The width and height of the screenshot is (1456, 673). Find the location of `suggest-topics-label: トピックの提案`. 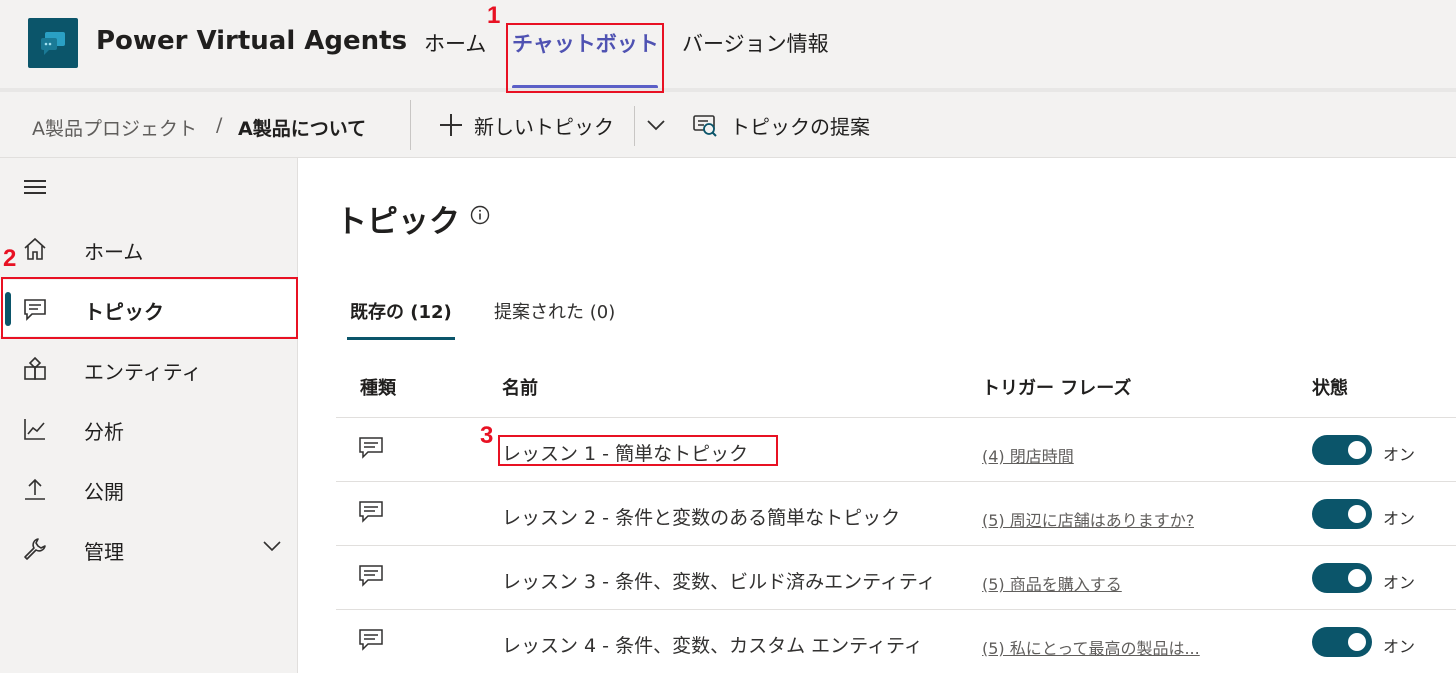

suggest-topics-label: トピックの提案 is located at coordinates (800, 126).